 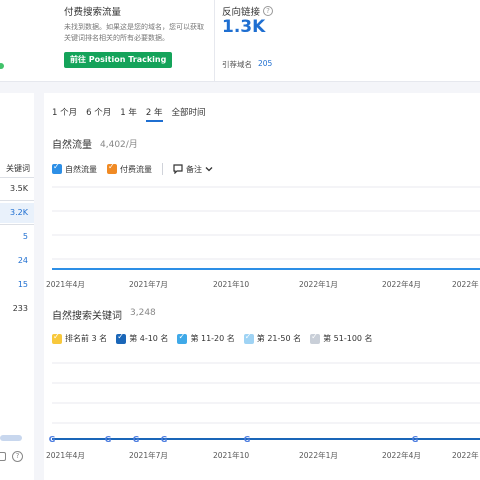 I want to click on legend-organic: 自然流量, so click(x=74, y=168).